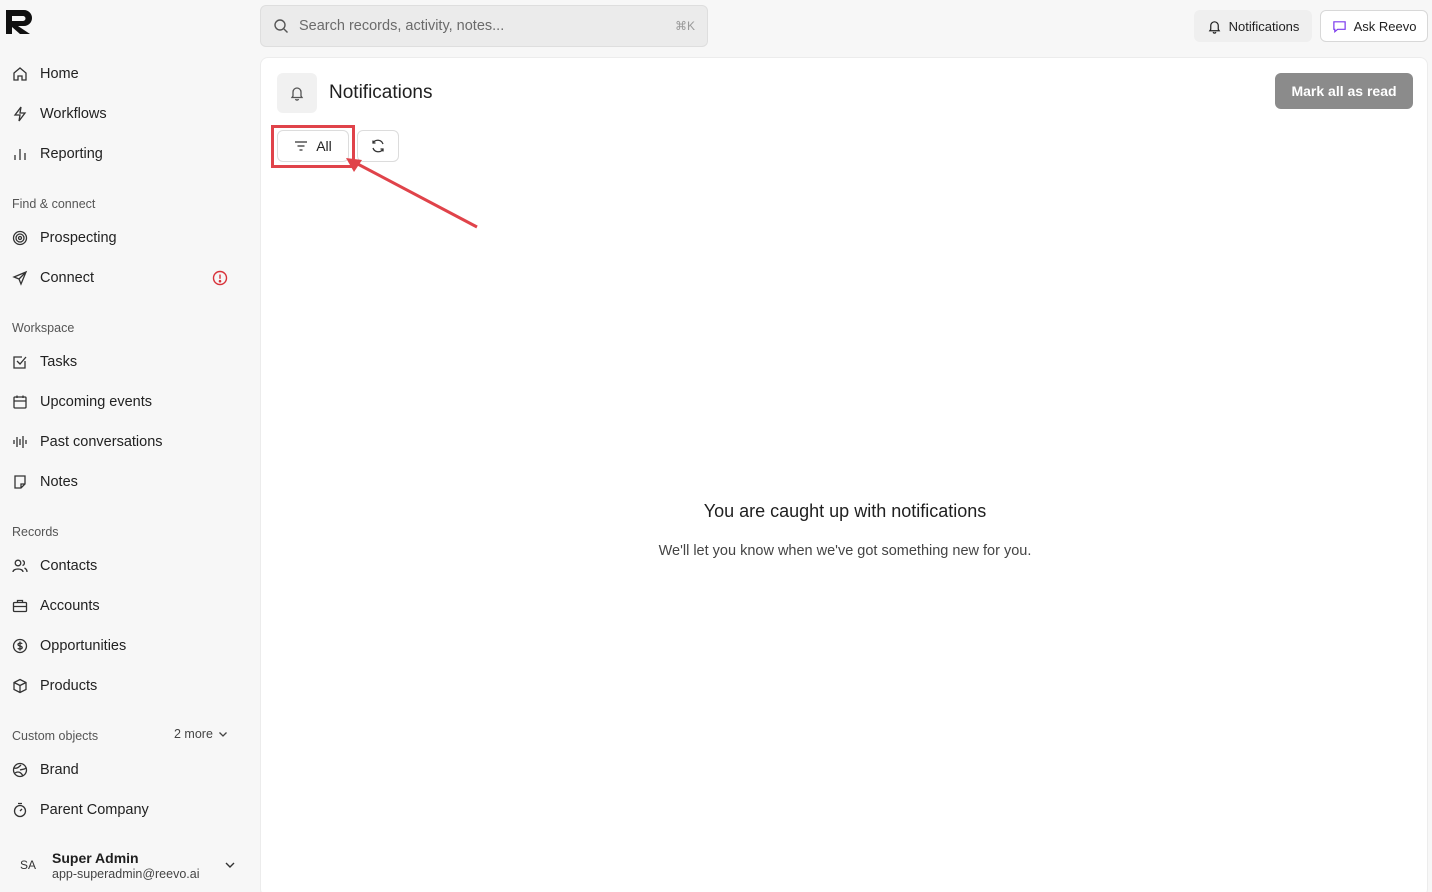  Describe the element at coordinates (684, 26) in the screenshot. I see `search-shortcut: ⌘K` at that location.